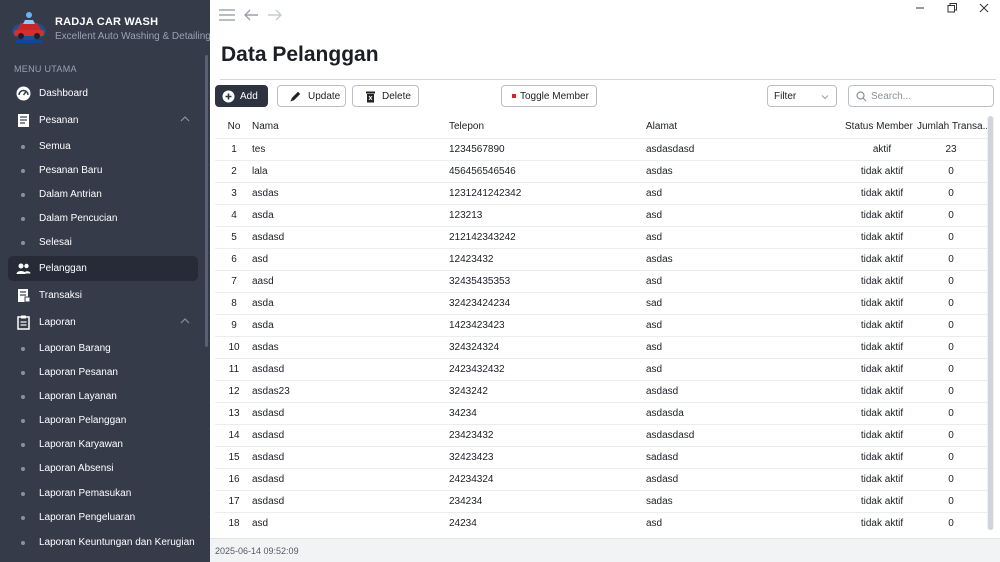 The image size is (1000, 562). Describe the element at coordinates (984, 8) in the screenshot. I see `close-window-icon` at that location.